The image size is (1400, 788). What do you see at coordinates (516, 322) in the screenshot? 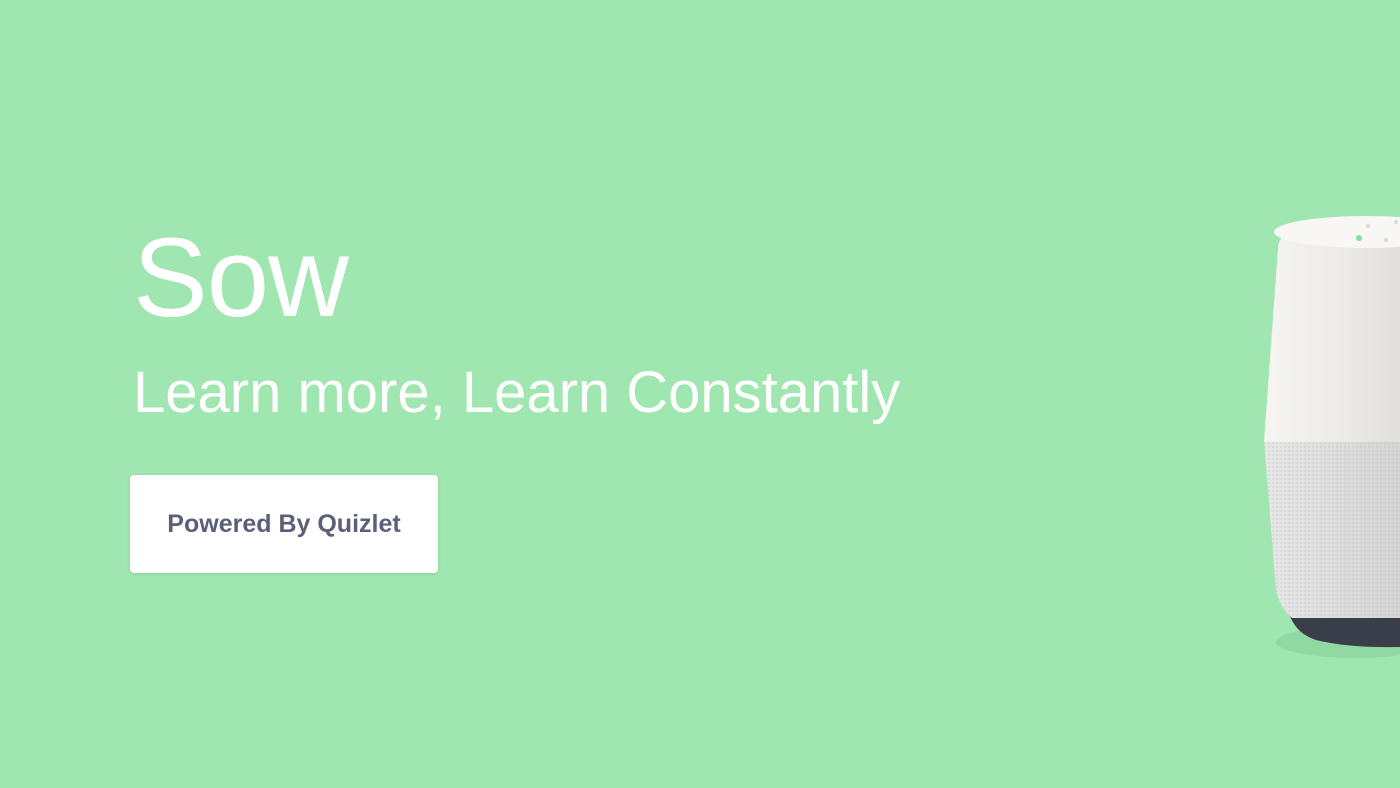
I see `hero: Sow Learn more, Learn Constantly` at bounding box center [516, 322].